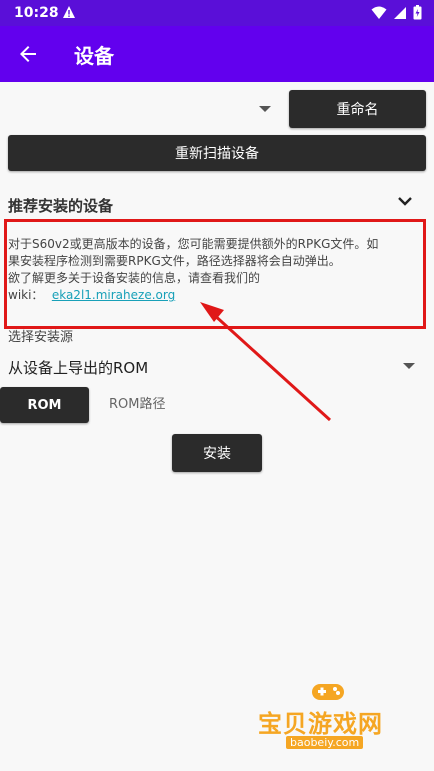  What do you see at coordinates (265, 109) in the screenshot?
I see `device-dropdown-arrow-icon` at bounding box center [265, 109].